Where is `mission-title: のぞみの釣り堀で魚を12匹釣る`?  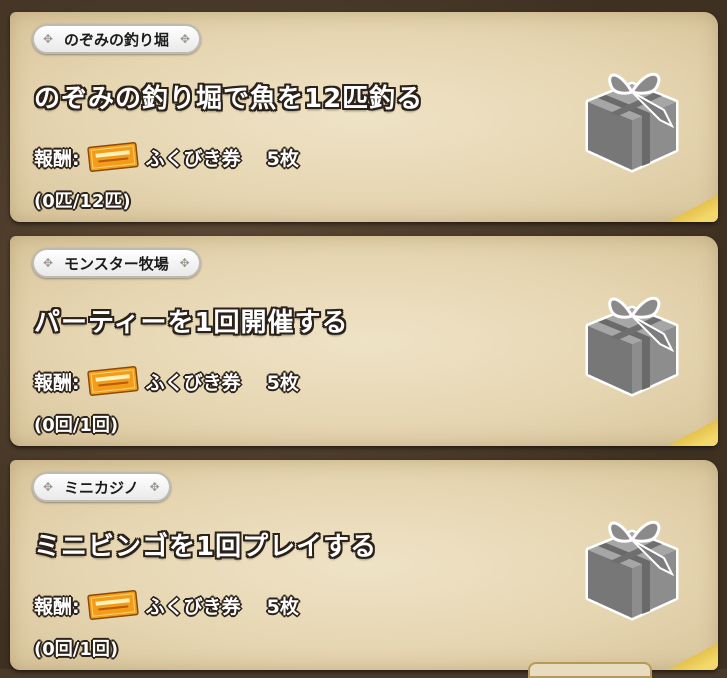 mission-title: のぞみの釣り堀で魚を12匹釣る is located at coordinates (229, 99).